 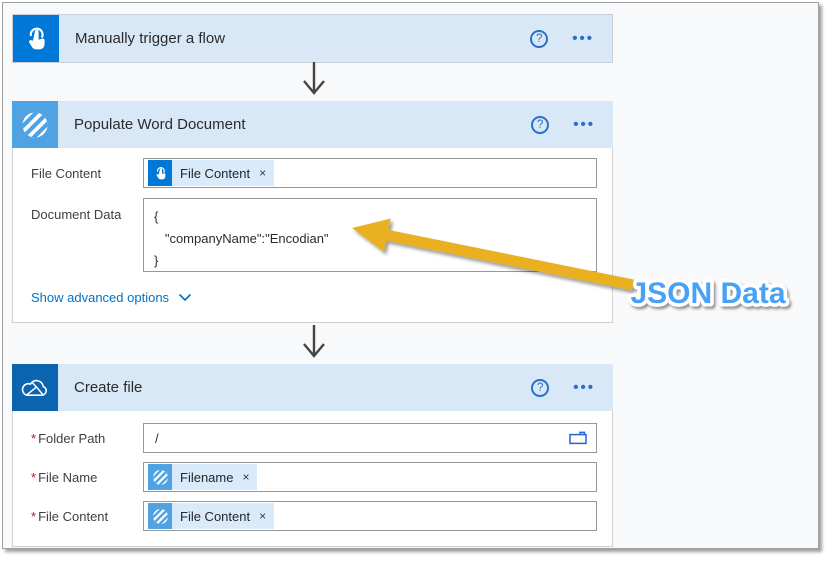 What do you see at coordinates (70, 516) in the screenshot?
I see `file-content-label: * File Content` at bounding box center [70, 516].